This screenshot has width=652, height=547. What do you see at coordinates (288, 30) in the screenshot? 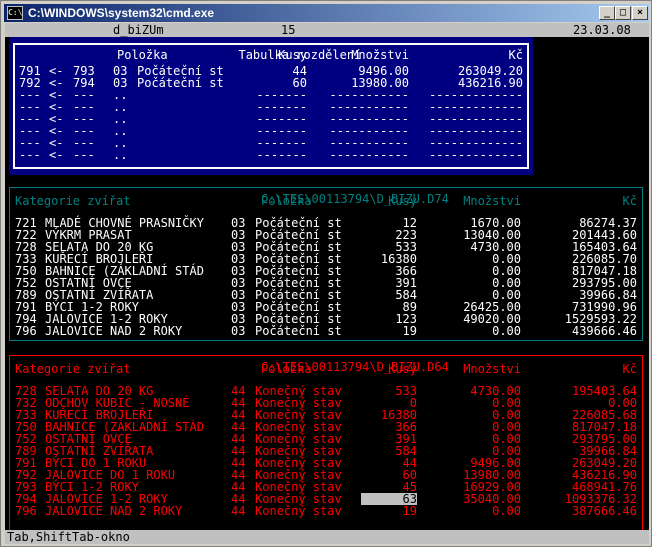
I see `record-number: 15` at bounding box center [288, 30].